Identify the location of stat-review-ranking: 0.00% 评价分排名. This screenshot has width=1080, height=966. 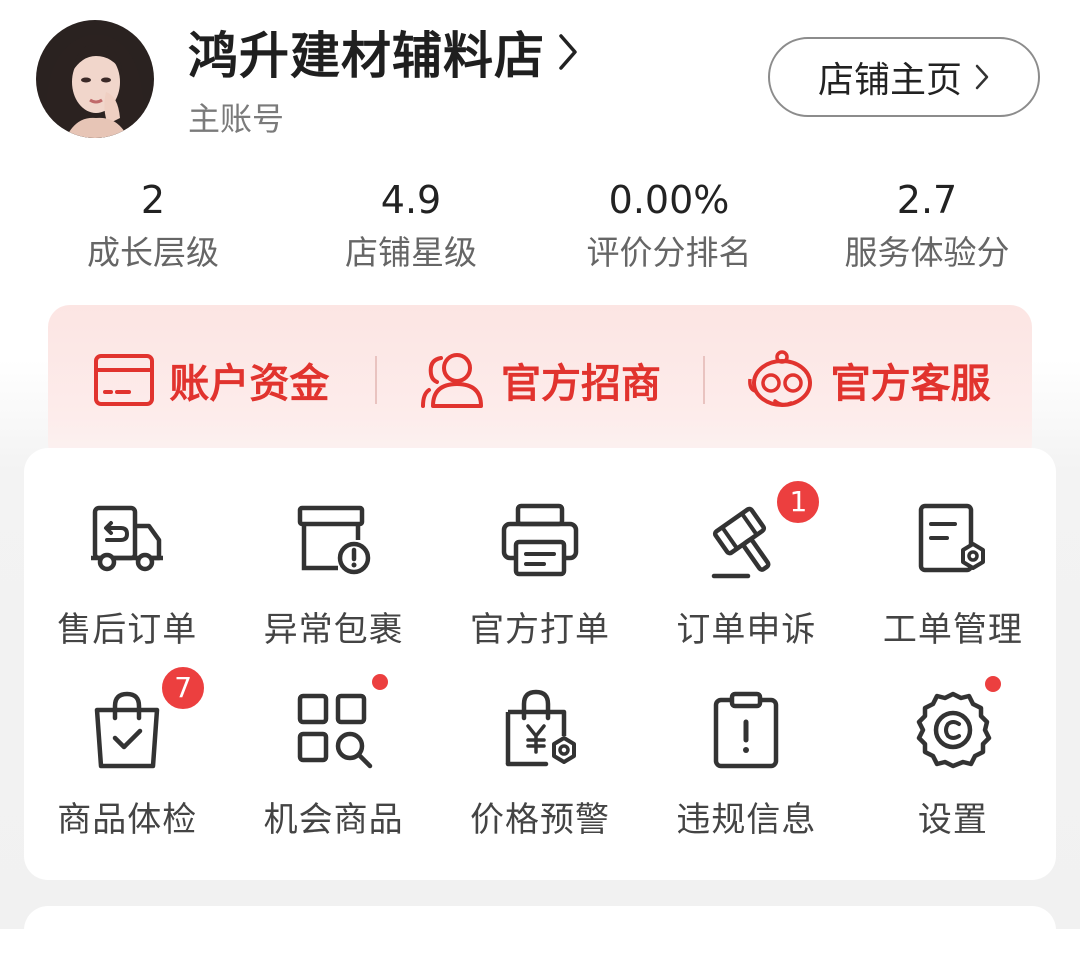
(669, 225).